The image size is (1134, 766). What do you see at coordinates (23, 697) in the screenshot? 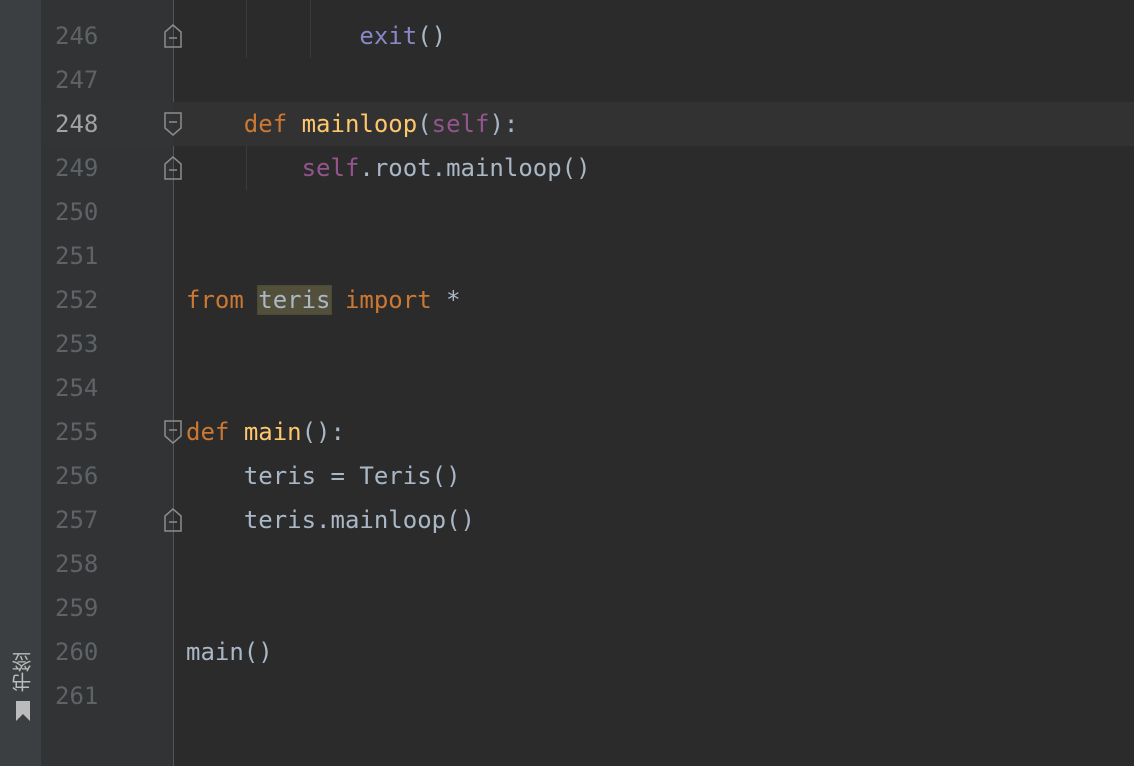
I see `bookmarks-tool-button: 书签` at bounding box center [23, 697].